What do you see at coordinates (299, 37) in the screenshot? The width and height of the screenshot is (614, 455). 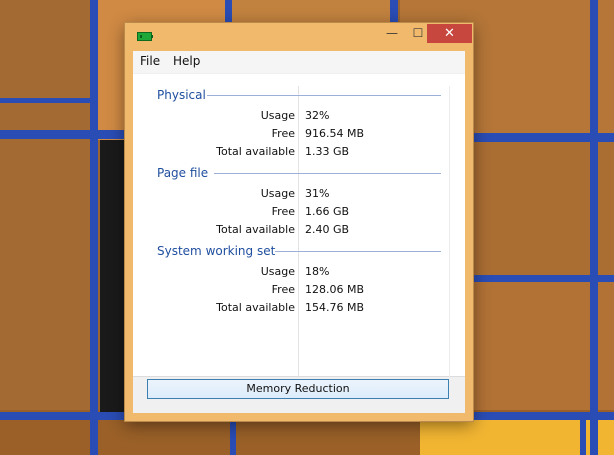 I see `title-bar: — ☐ ✕` at bounding box center [299, 37].